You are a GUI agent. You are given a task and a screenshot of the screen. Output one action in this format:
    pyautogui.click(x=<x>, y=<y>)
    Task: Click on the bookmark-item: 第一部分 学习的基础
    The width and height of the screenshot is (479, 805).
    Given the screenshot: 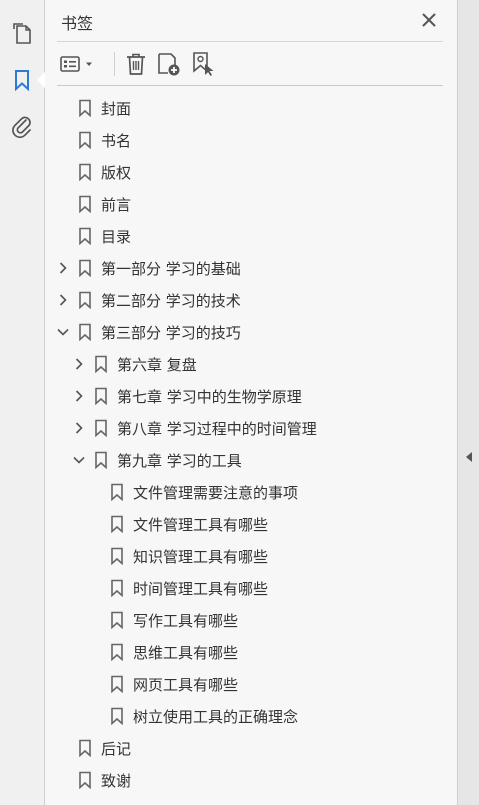 What is the action you would take?
    pyautogui.click(x=251, y=268)
    